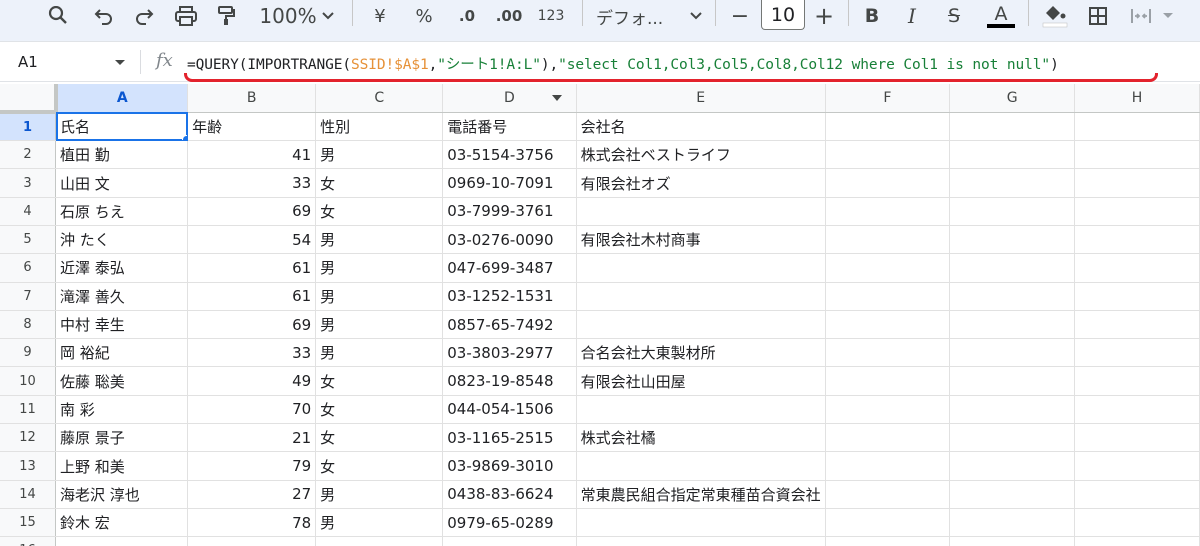  Describe the element at coordinates (28, 240) in the screenshot. I see `row-header: 5` at that location.